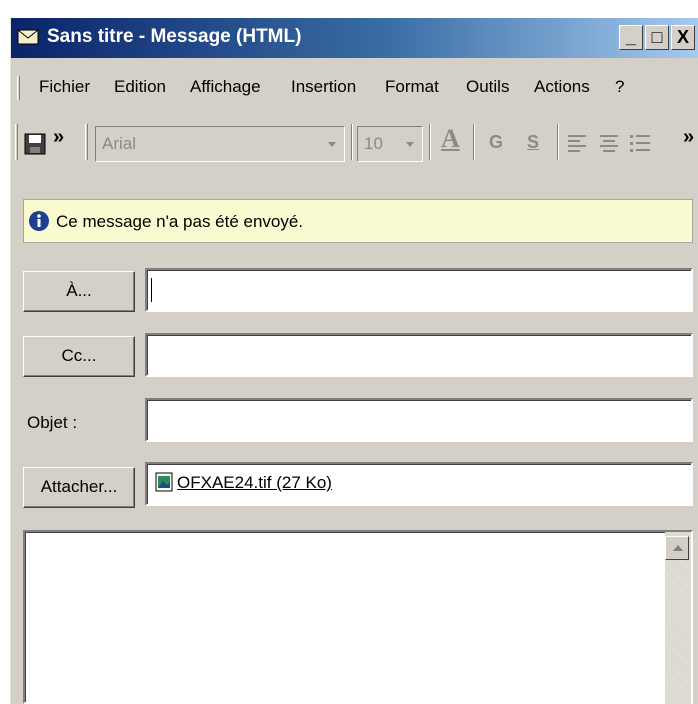  What do you see at coordinates (174, 36) in the screenshot?
I see `window-title: Sans titre - Message (HTML)` at bounding box center [174, 36].